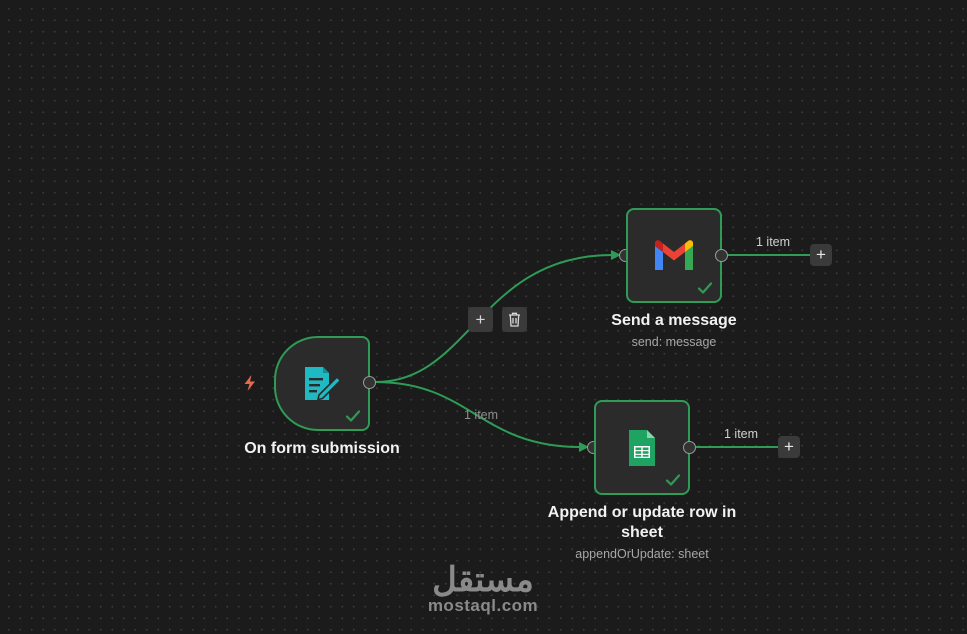 Image resolution: width=967 pixels, height=634 pixels. I want to click on node-title-gmail: Send a message, so click(674, 320).